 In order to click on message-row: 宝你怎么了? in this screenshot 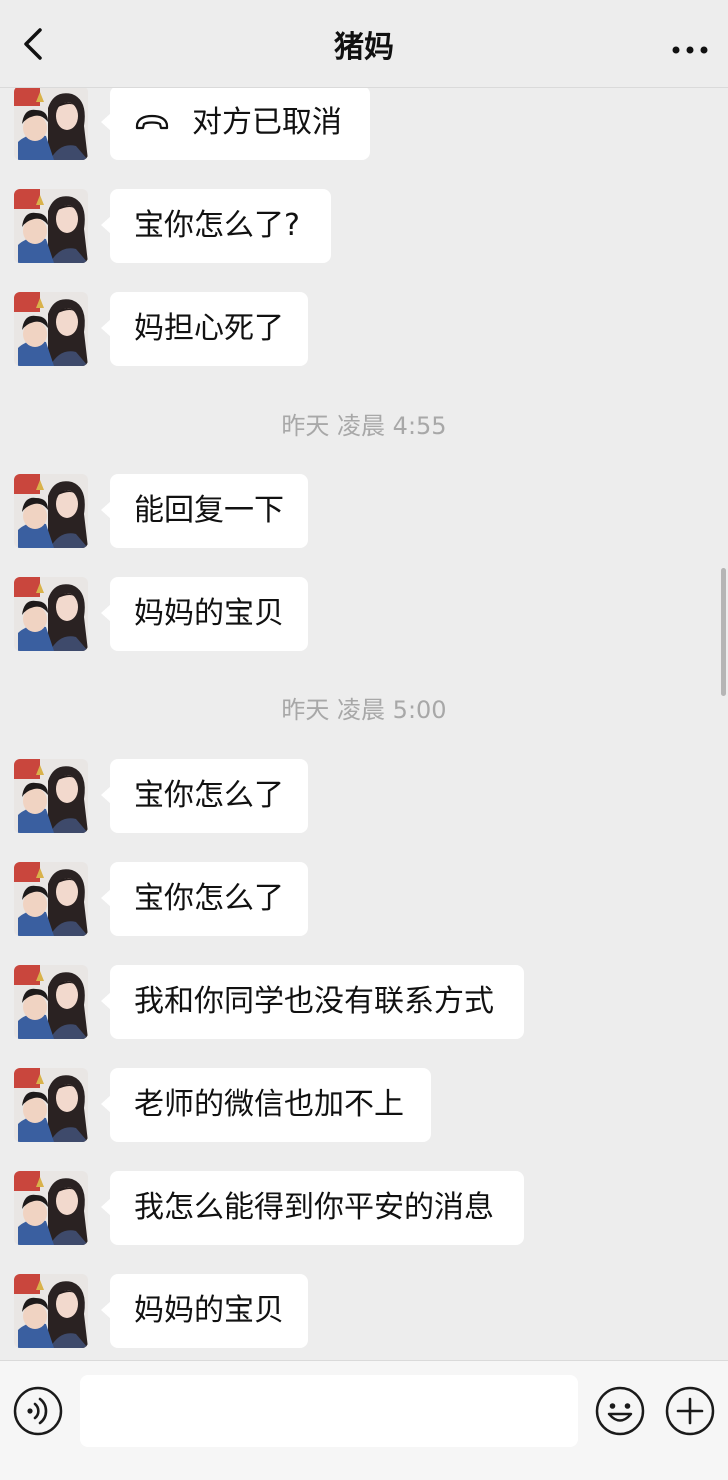, I will do `click(364, 226)`.